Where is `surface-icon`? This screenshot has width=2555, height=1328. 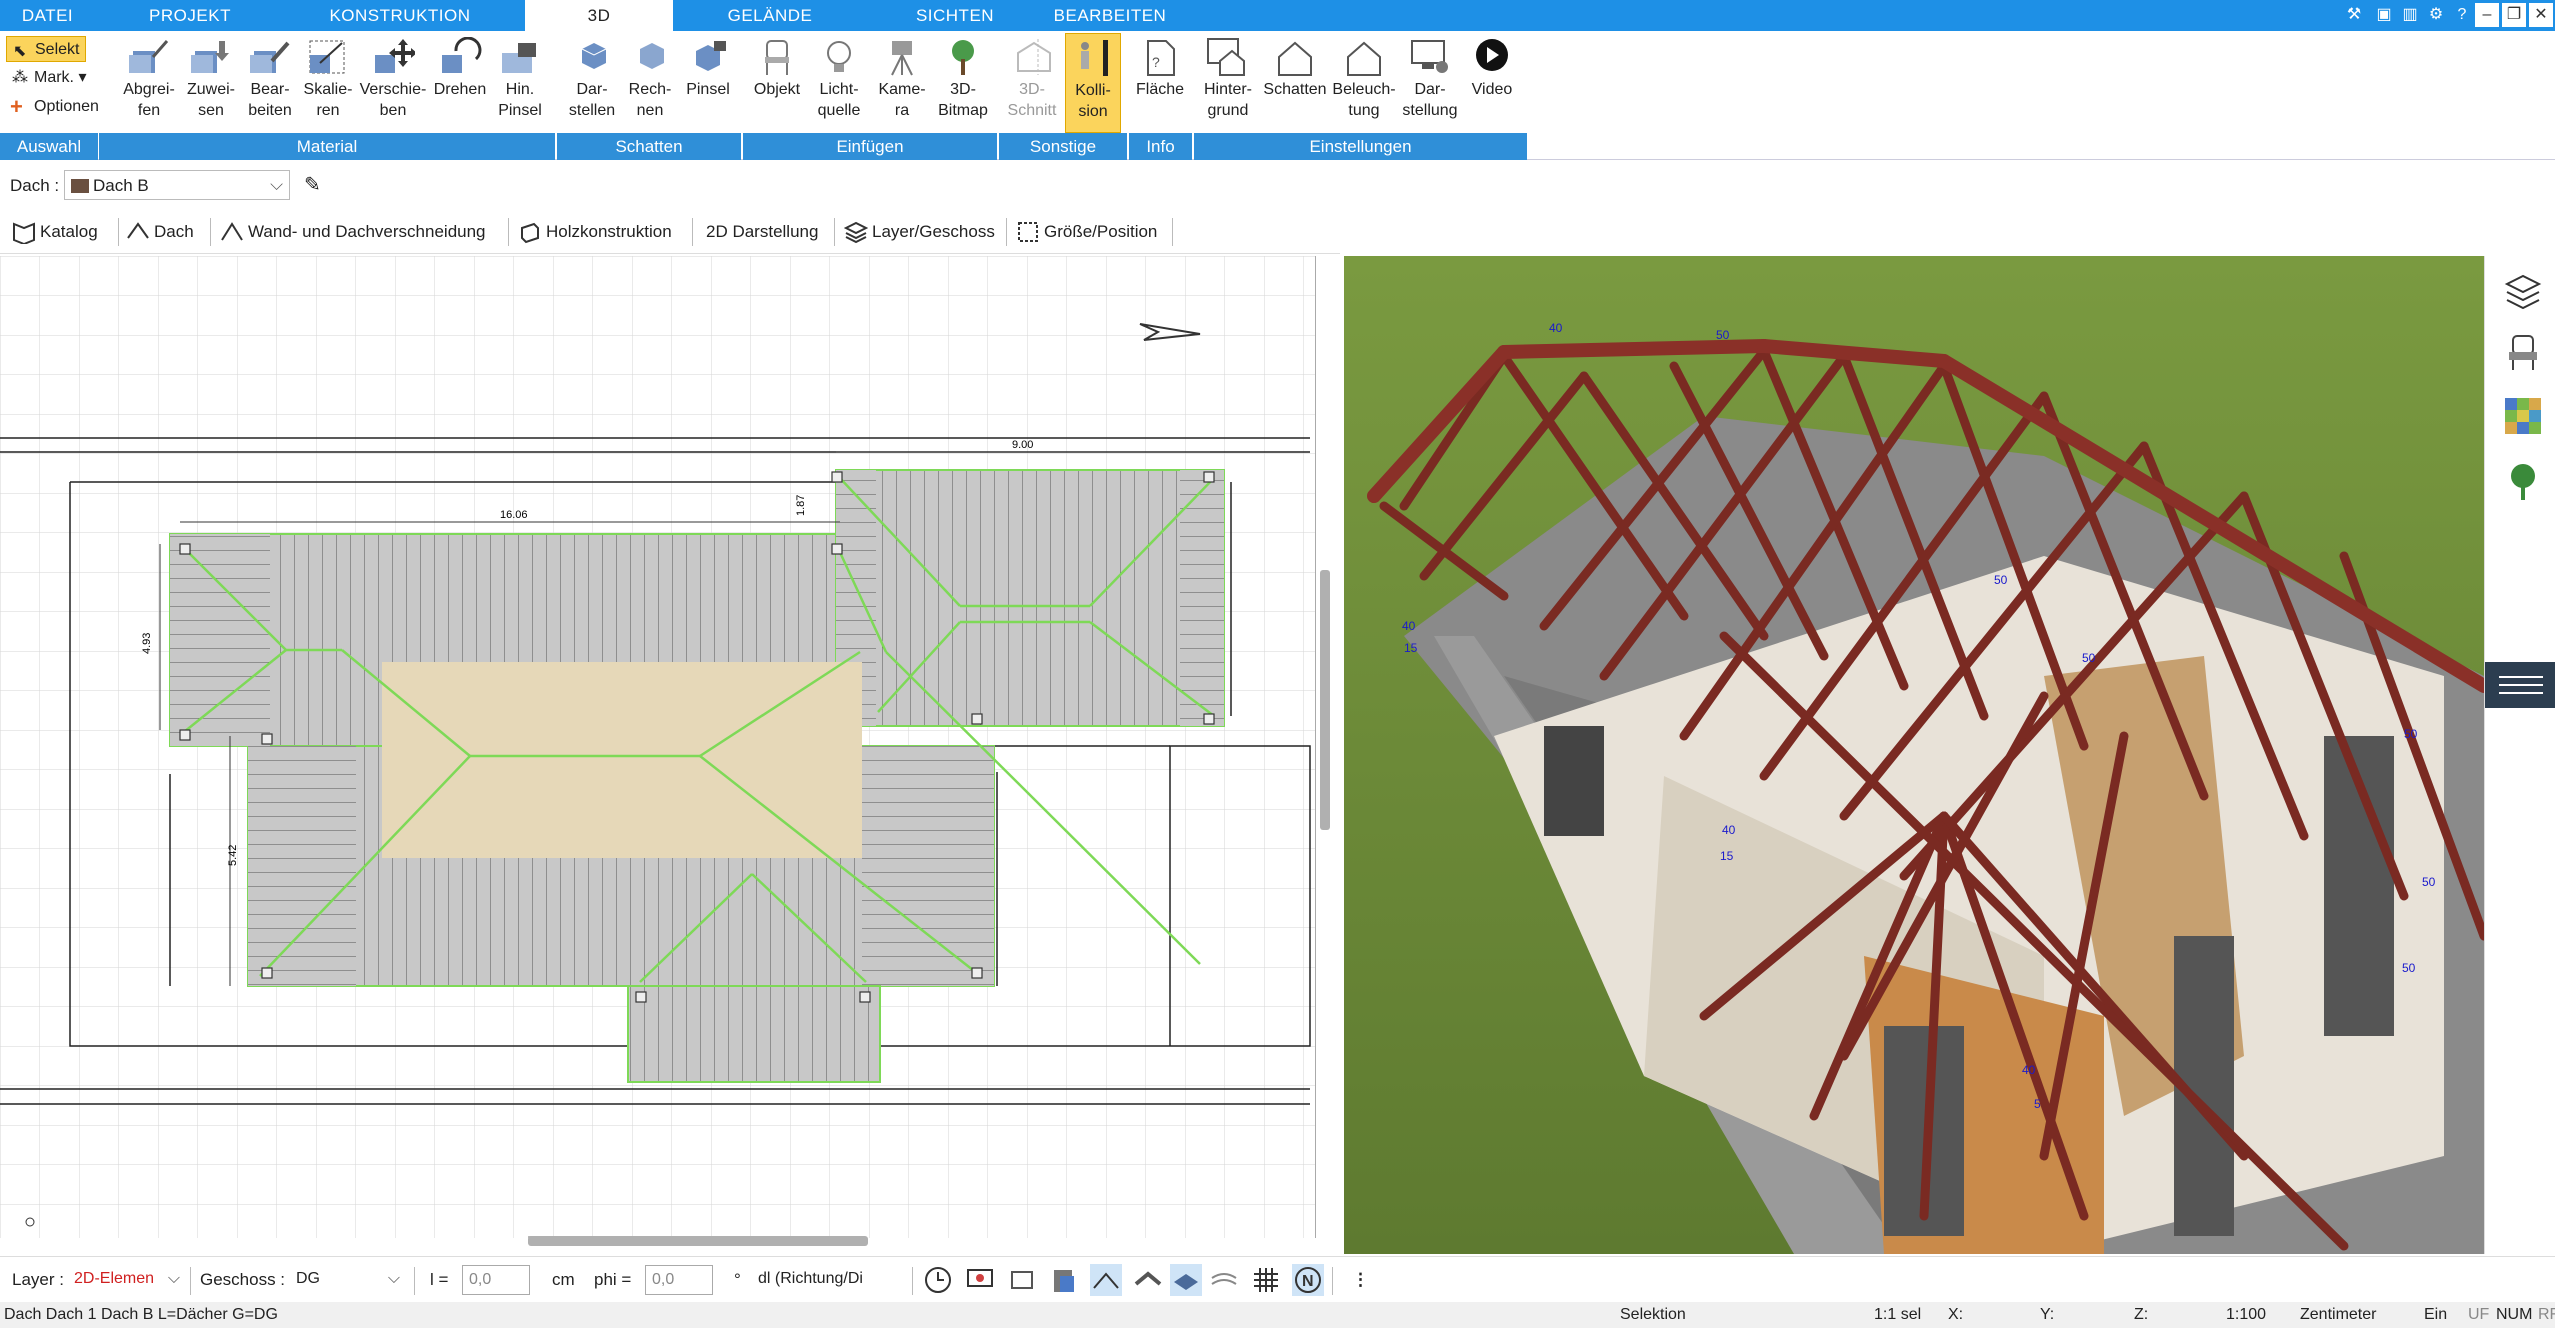
surface-icon is located at coordinates (1224, 1280).